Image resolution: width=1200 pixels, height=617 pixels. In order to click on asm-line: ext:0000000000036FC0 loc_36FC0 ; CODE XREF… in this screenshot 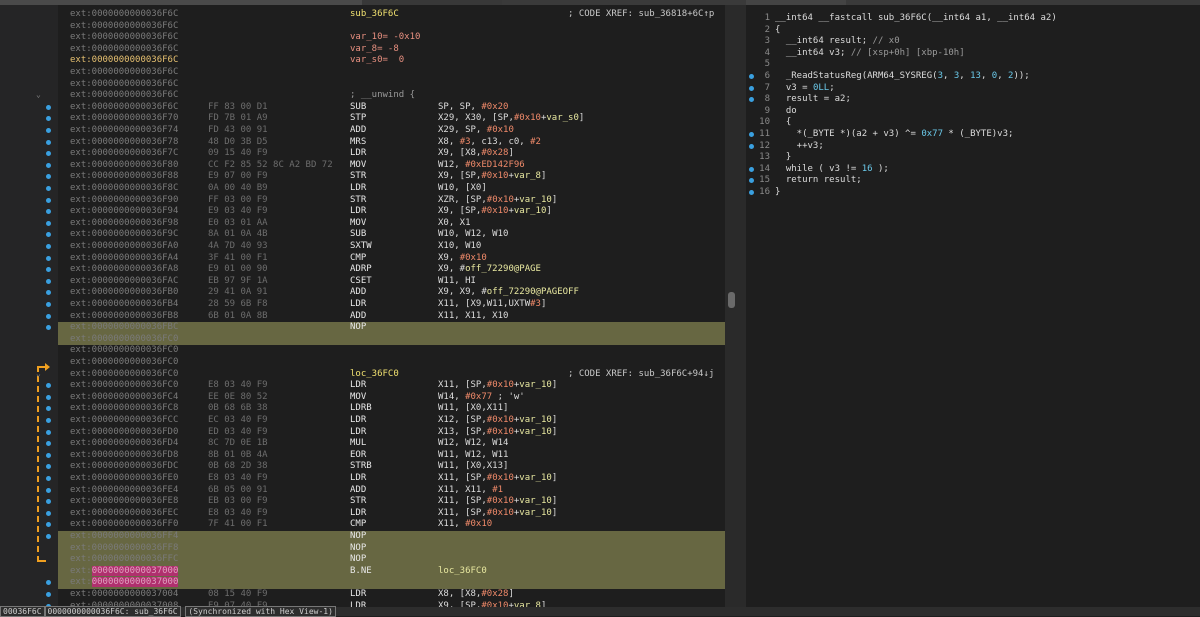, I will do `click(391, 375)`.